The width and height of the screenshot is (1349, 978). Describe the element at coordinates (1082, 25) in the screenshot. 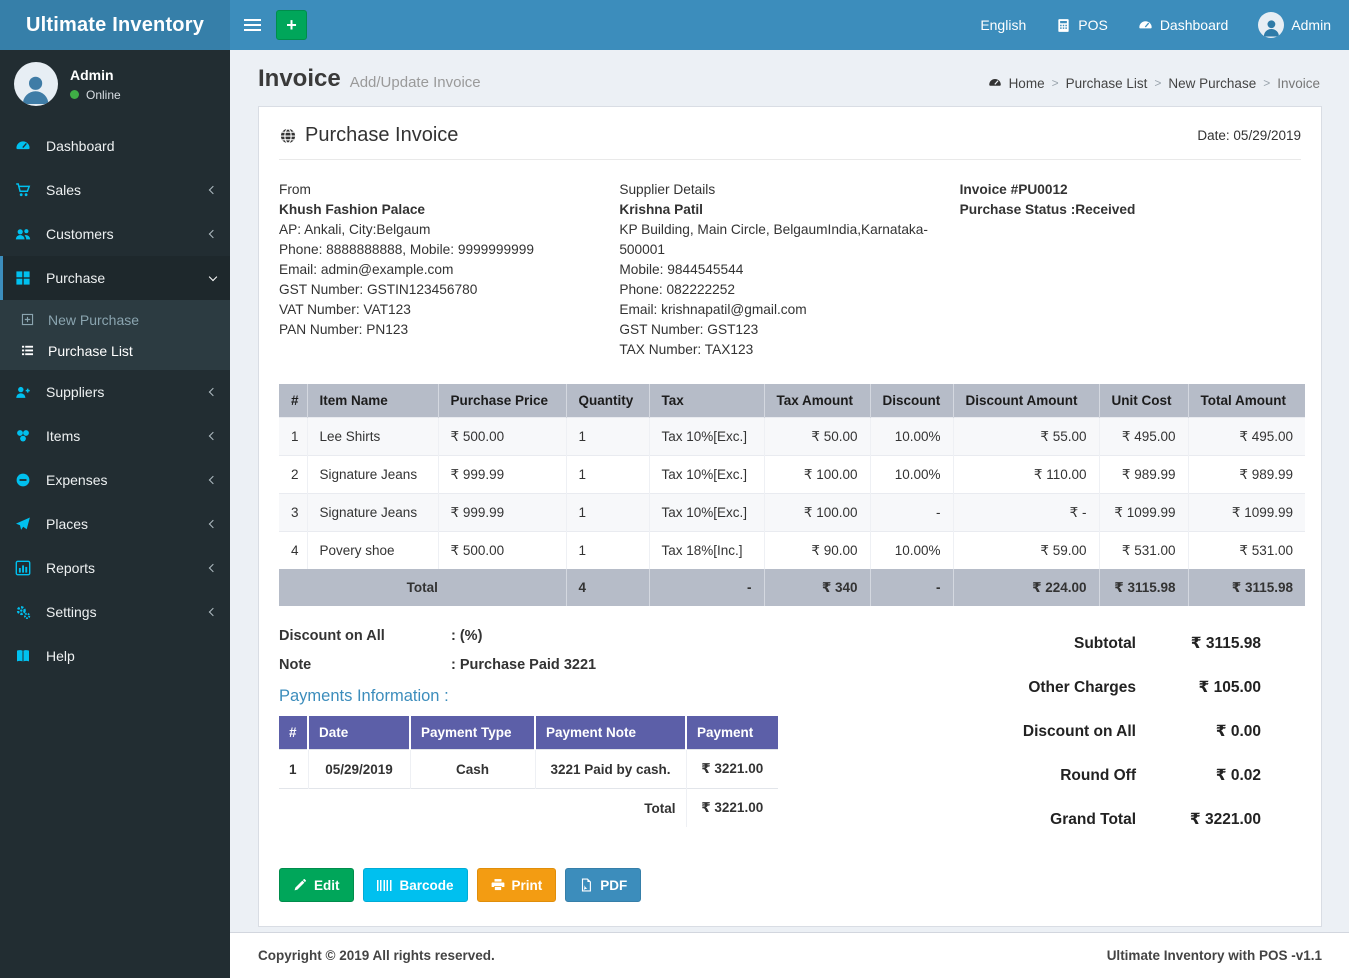

I see `pos-link: POS` at that location.